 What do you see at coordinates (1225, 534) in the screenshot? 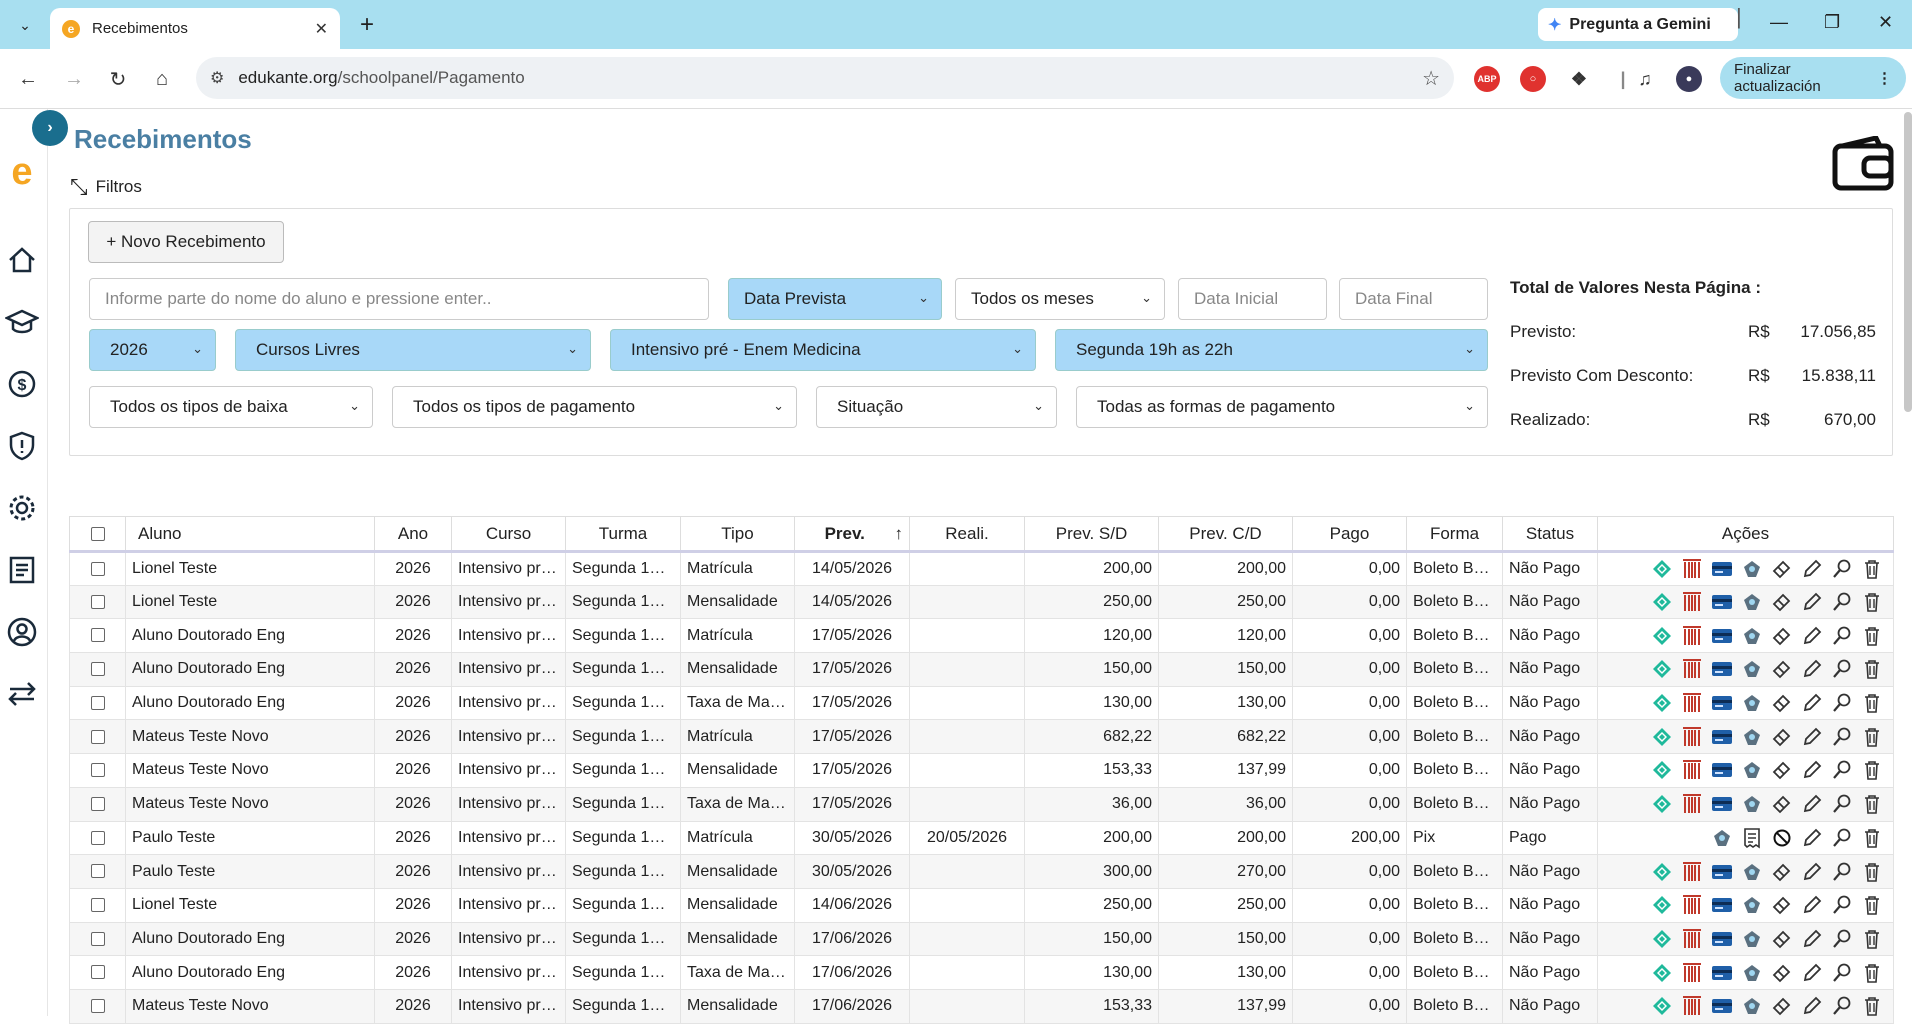
I see `column-header: Prev. C/D` at bounding box center [1225, 534].